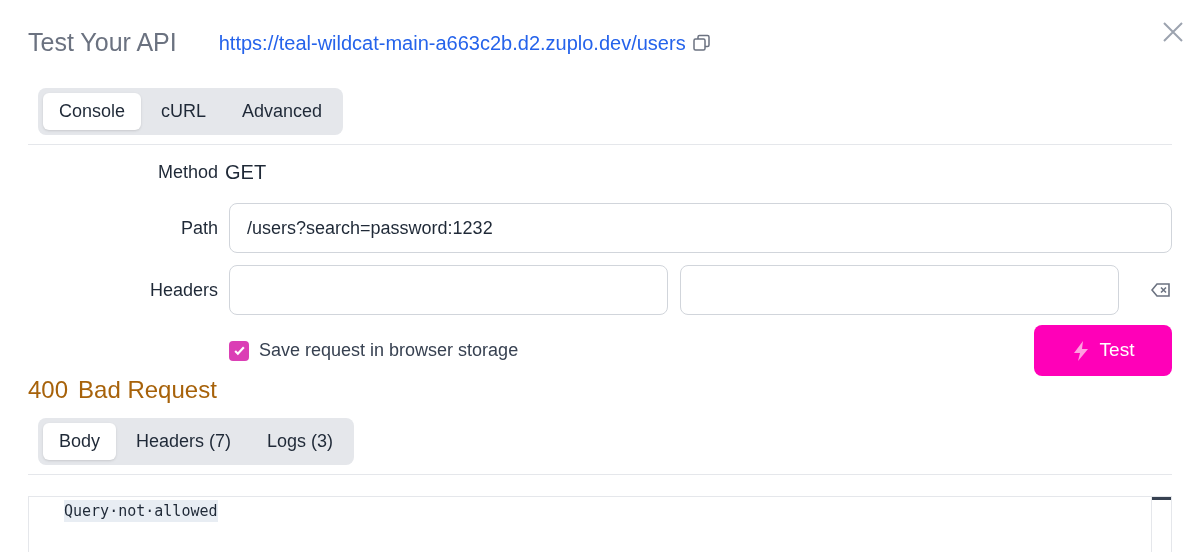 This screenshot has height=552, width=1200. I want to click on field-label: Path, so click(198, 228).